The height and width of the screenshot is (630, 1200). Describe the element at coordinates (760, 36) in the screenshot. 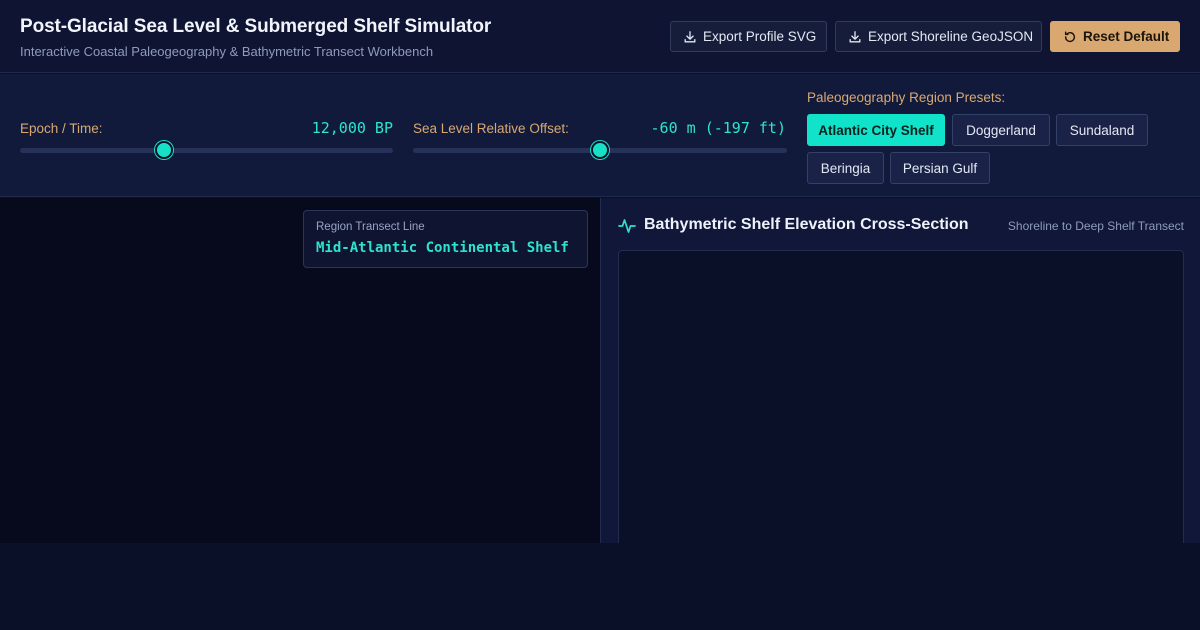

I see `export-profile-svg-label: Export Profile SVG` at that location.